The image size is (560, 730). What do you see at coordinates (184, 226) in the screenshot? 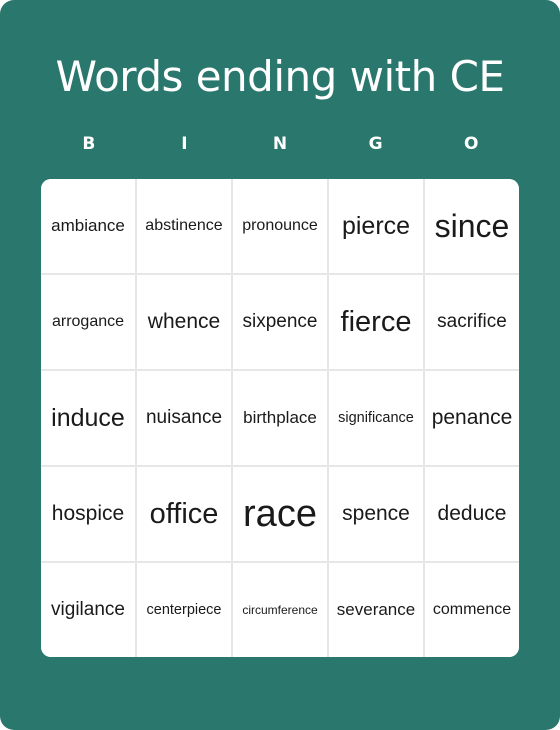
I see `bingo-cell: abstinence` at bounding box center [184, 226].